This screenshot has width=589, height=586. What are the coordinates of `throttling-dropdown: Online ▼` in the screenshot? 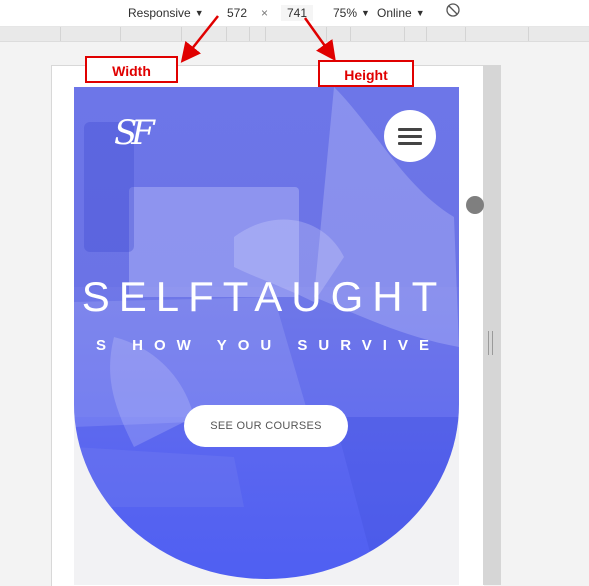 It's located at (401, 13).